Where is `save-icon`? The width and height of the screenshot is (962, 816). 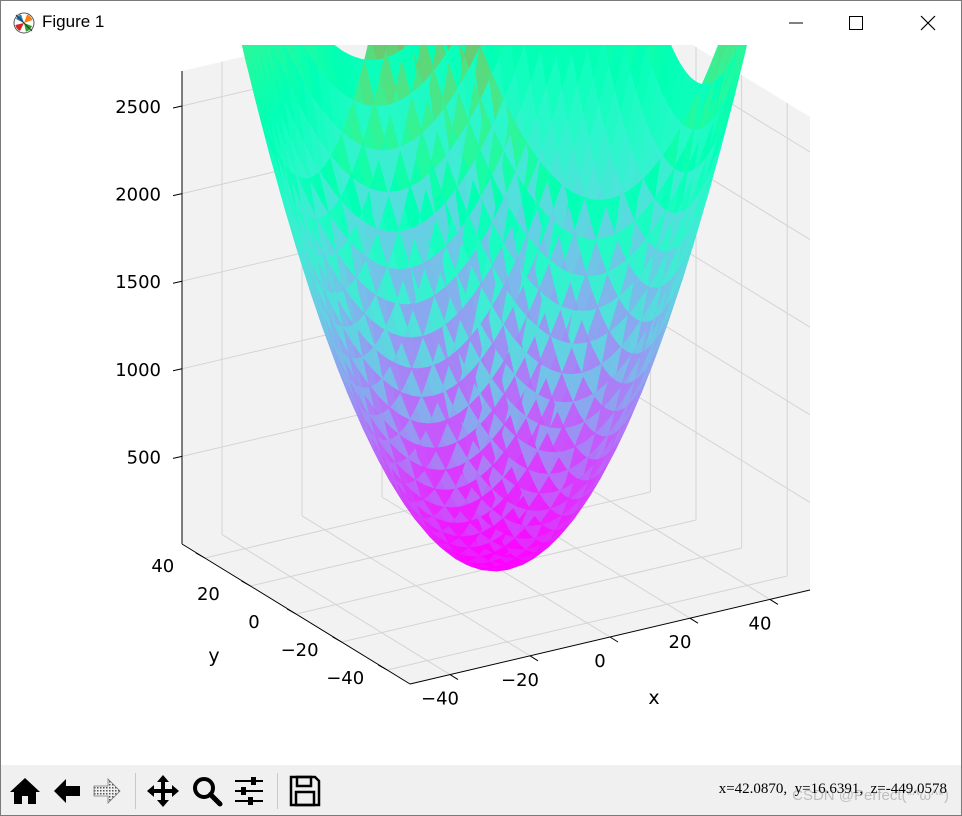
save-icon is located at coordinates (305, 791).